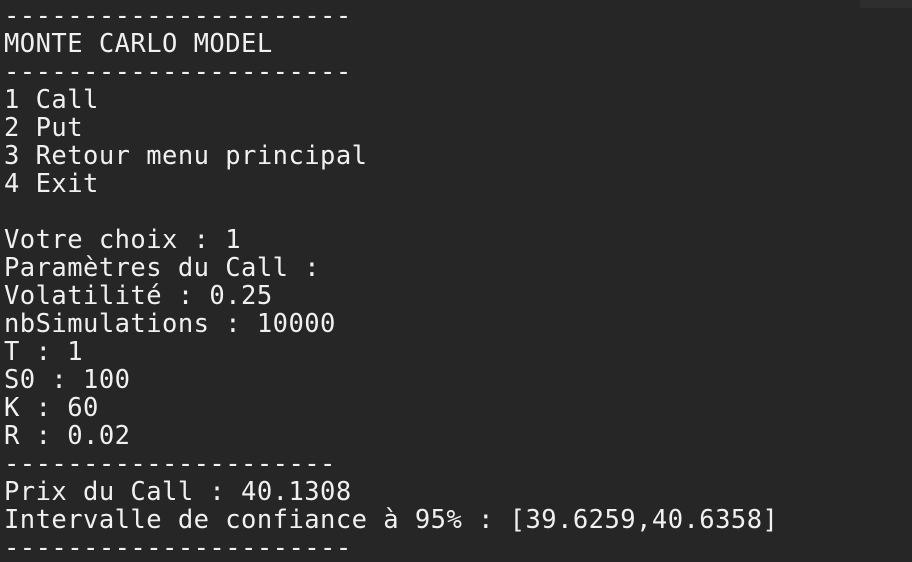  I want to click on rule-bottom: ----------------------, so click(178, 547).